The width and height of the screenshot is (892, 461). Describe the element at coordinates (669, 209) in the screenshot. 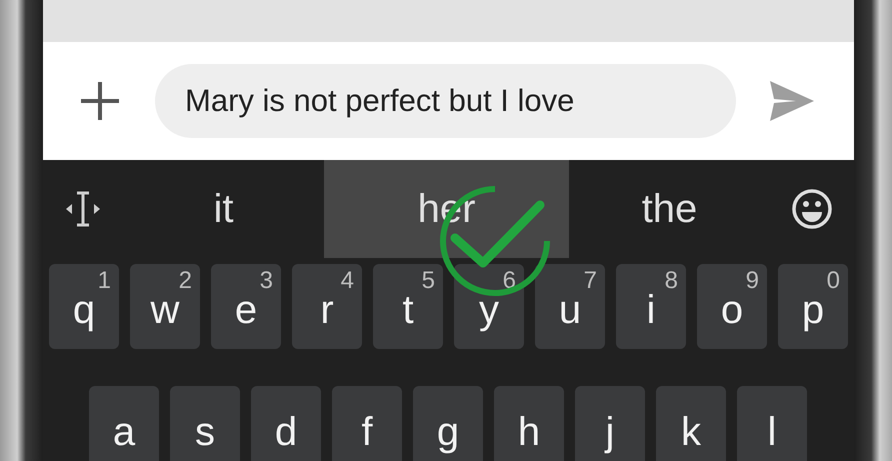

I see `suggestion-chip: the` at that location.